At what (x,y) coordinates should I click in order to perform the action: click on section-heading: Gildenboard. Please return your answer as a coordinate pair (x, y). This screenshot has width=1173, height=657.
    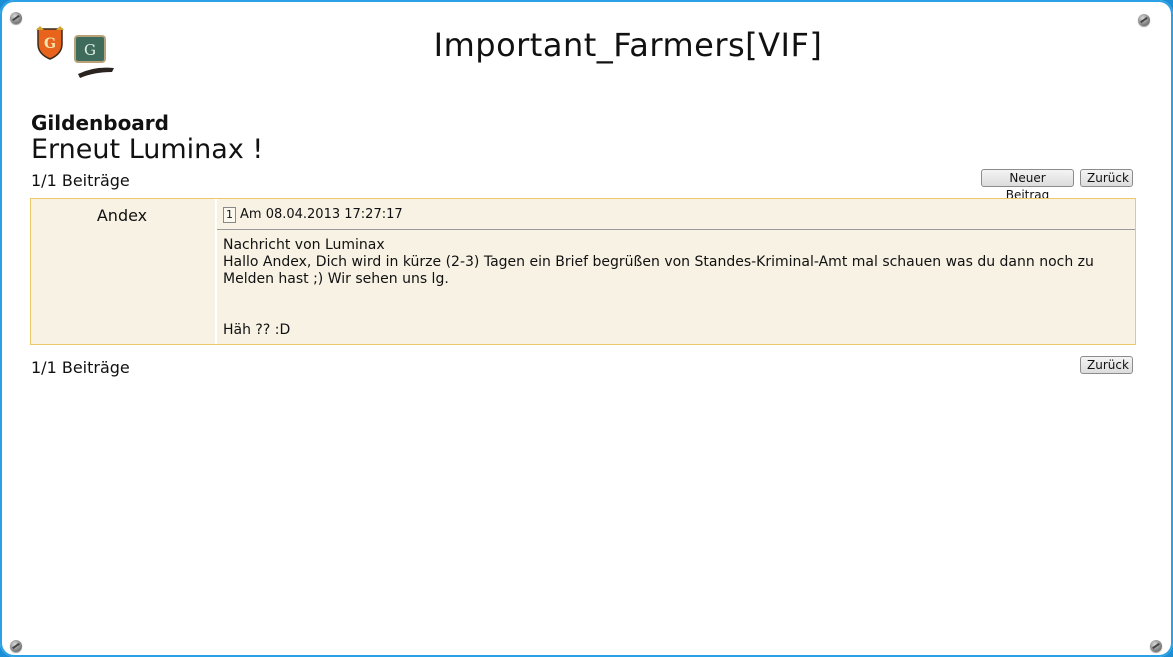
    Looking at the image, I should click on (100, 123).